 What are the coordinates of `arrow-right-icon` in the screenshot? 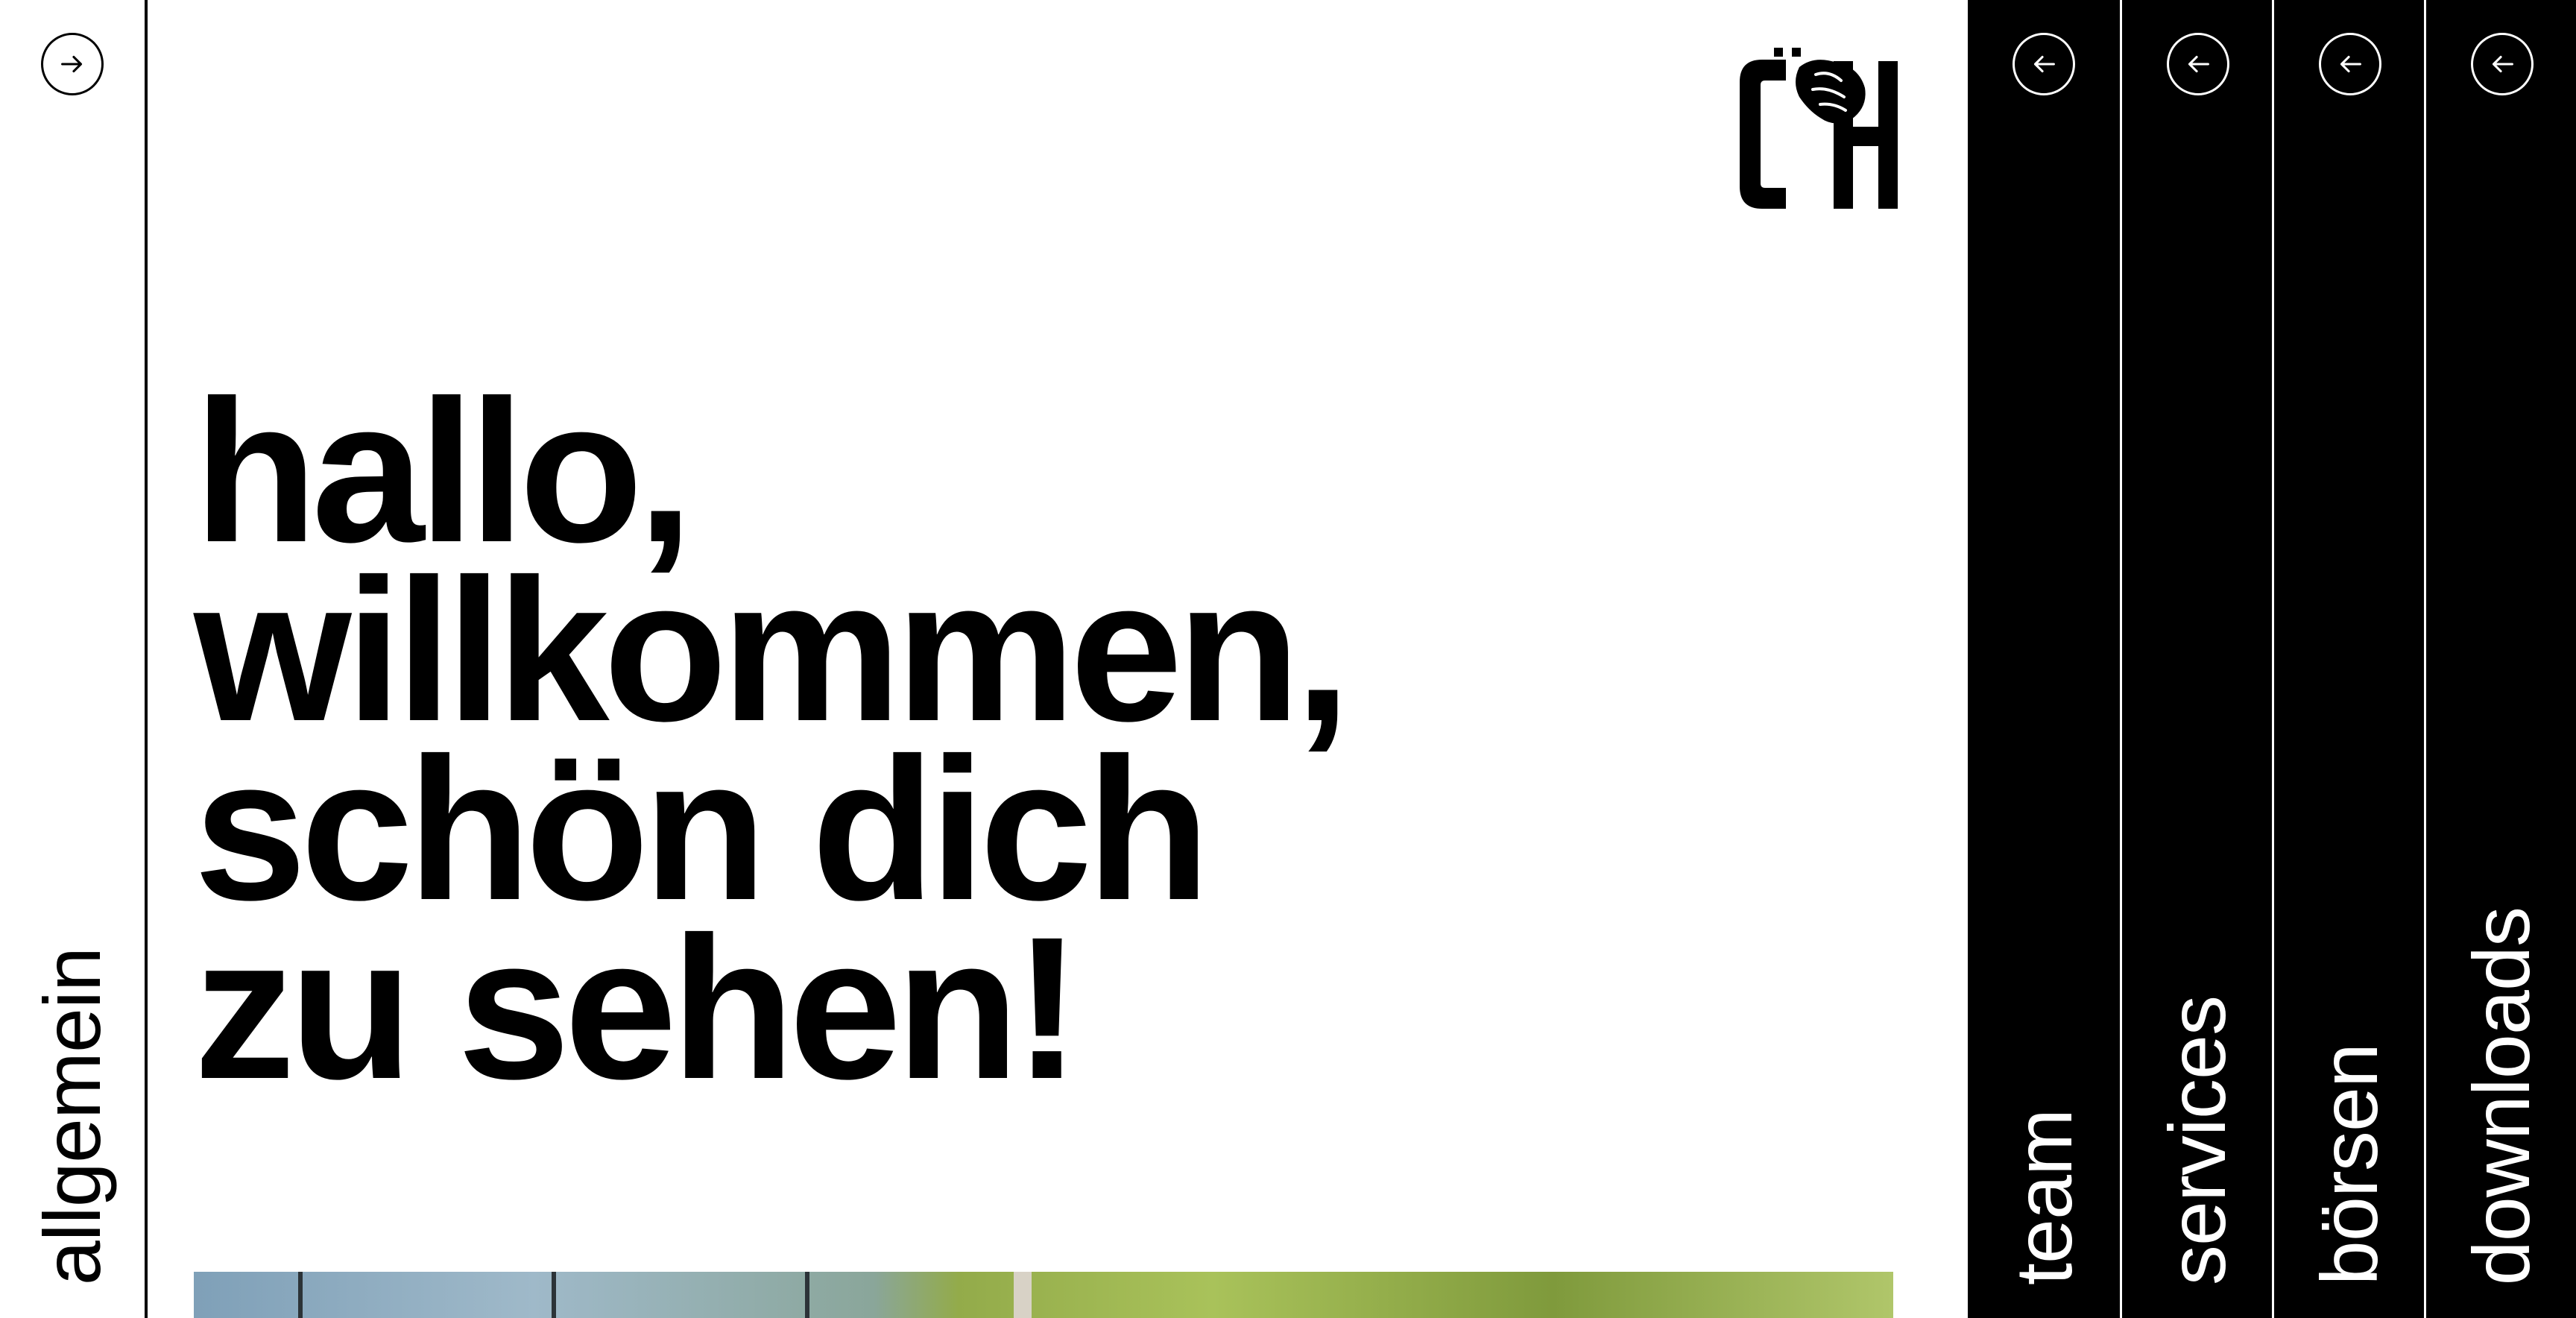 It's located at (72, 64).